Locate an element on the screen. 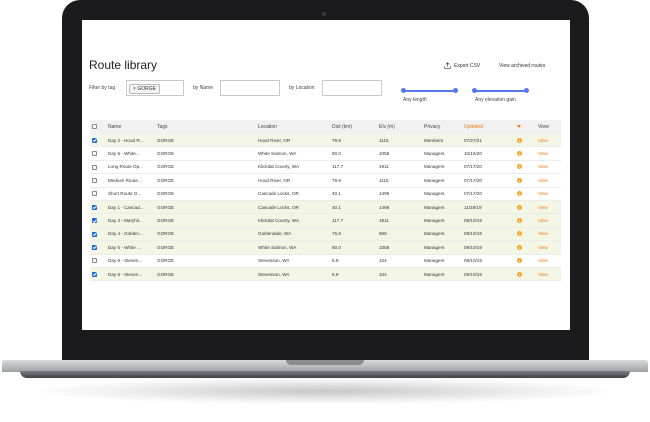 This screenshot has width=650, height=422. length-slider-min-handle is located at coordinates (403, 90).